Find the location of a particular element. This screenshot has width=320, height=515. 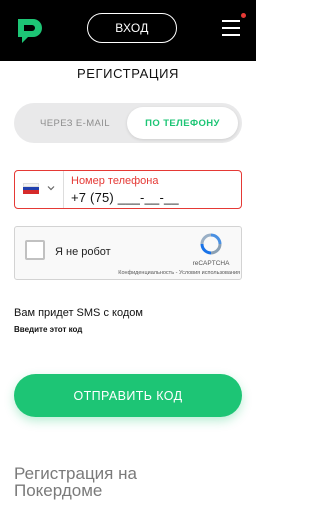

recaptcha-brand: reCAPTCHA is located at coordinates (211, 263).